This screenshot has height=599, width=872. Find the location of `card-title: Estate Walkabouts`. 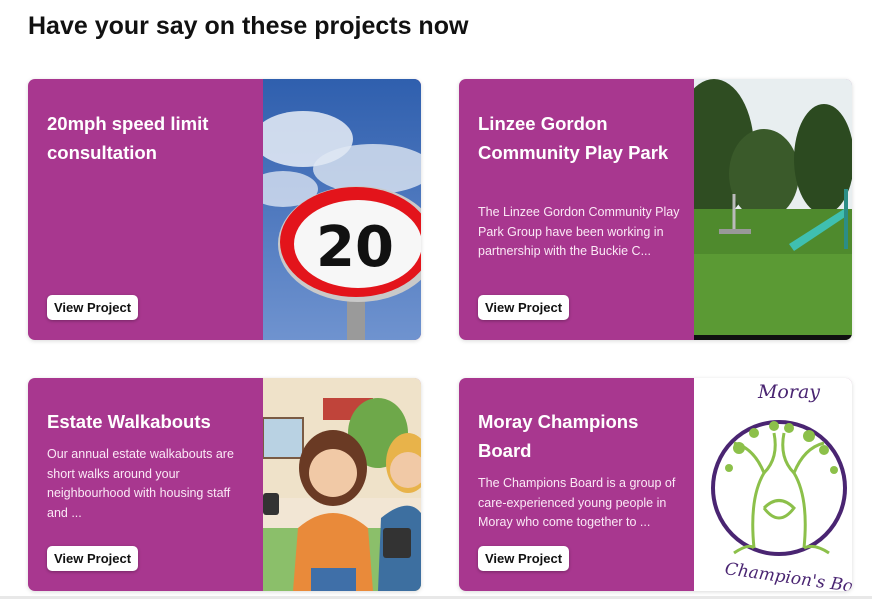

card-title: Estate Walkabouts is located at coordinates (150, 421).